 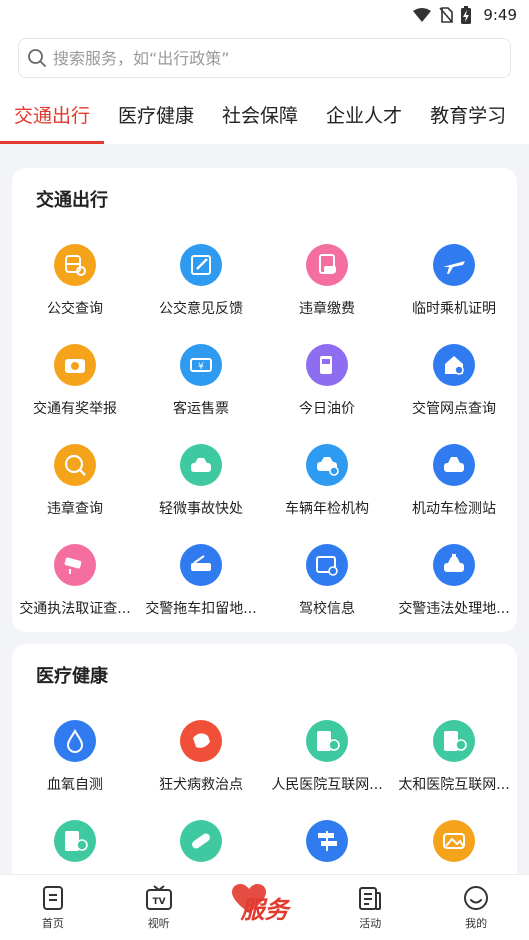 I want to click on no-sim-icon, so click(x=446, y=15).